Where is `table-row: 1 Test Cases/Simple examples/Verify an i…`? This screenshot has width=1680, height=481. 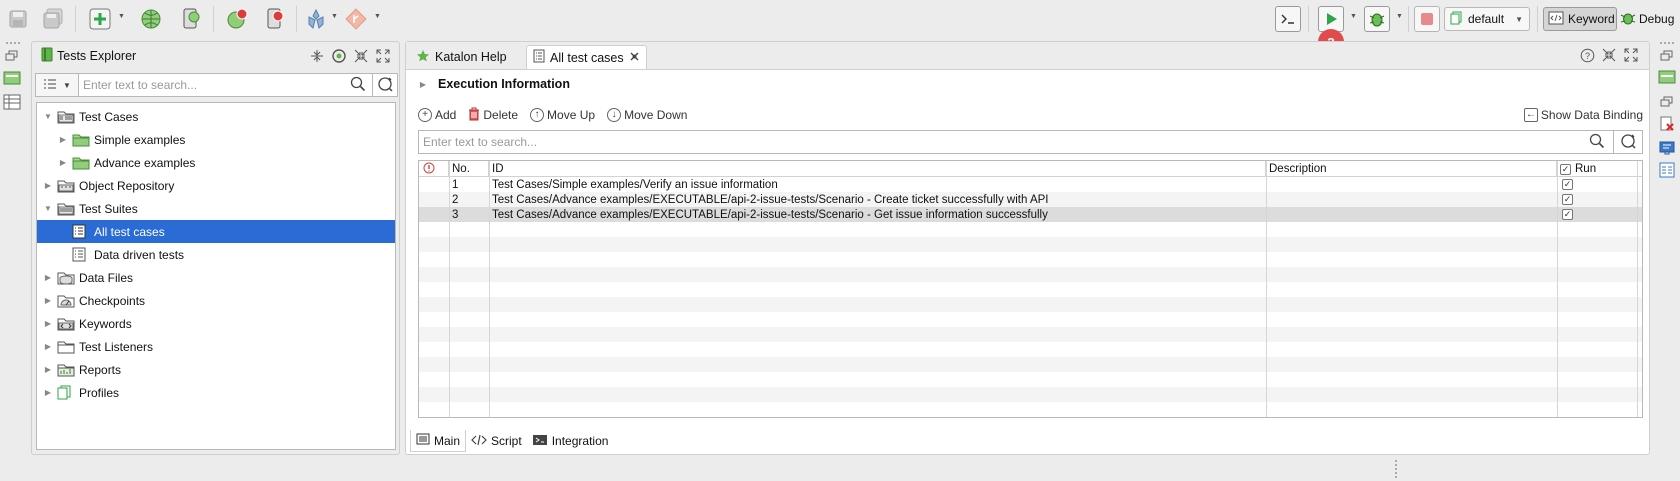
table-row: 1 Test Cases/Simple examples/Verify an i… is located at coordinates (1030, 184).